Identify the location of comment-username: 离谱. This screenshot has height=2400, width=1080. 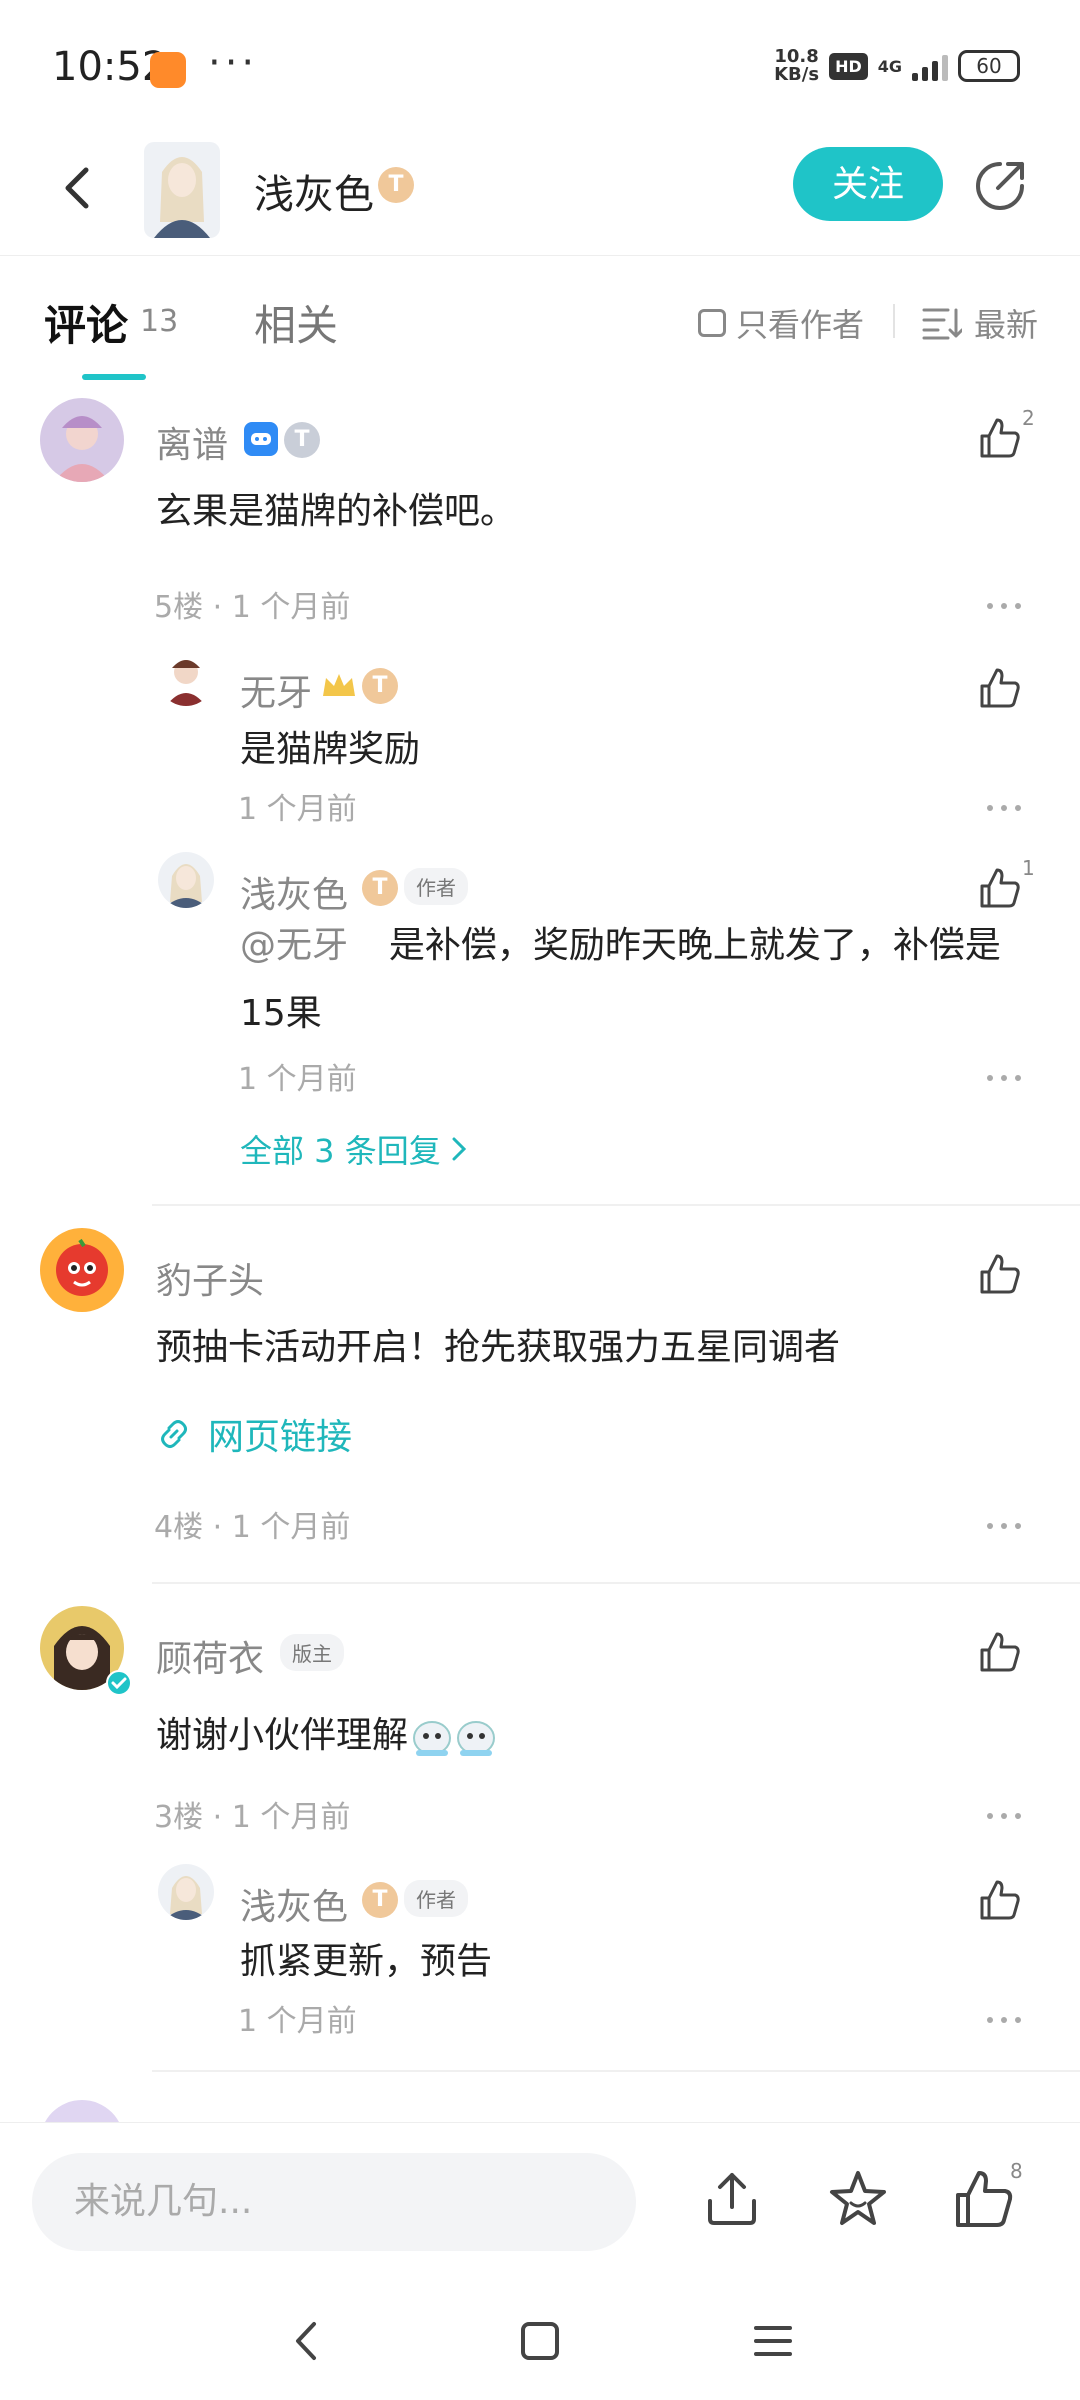
(192, 442).